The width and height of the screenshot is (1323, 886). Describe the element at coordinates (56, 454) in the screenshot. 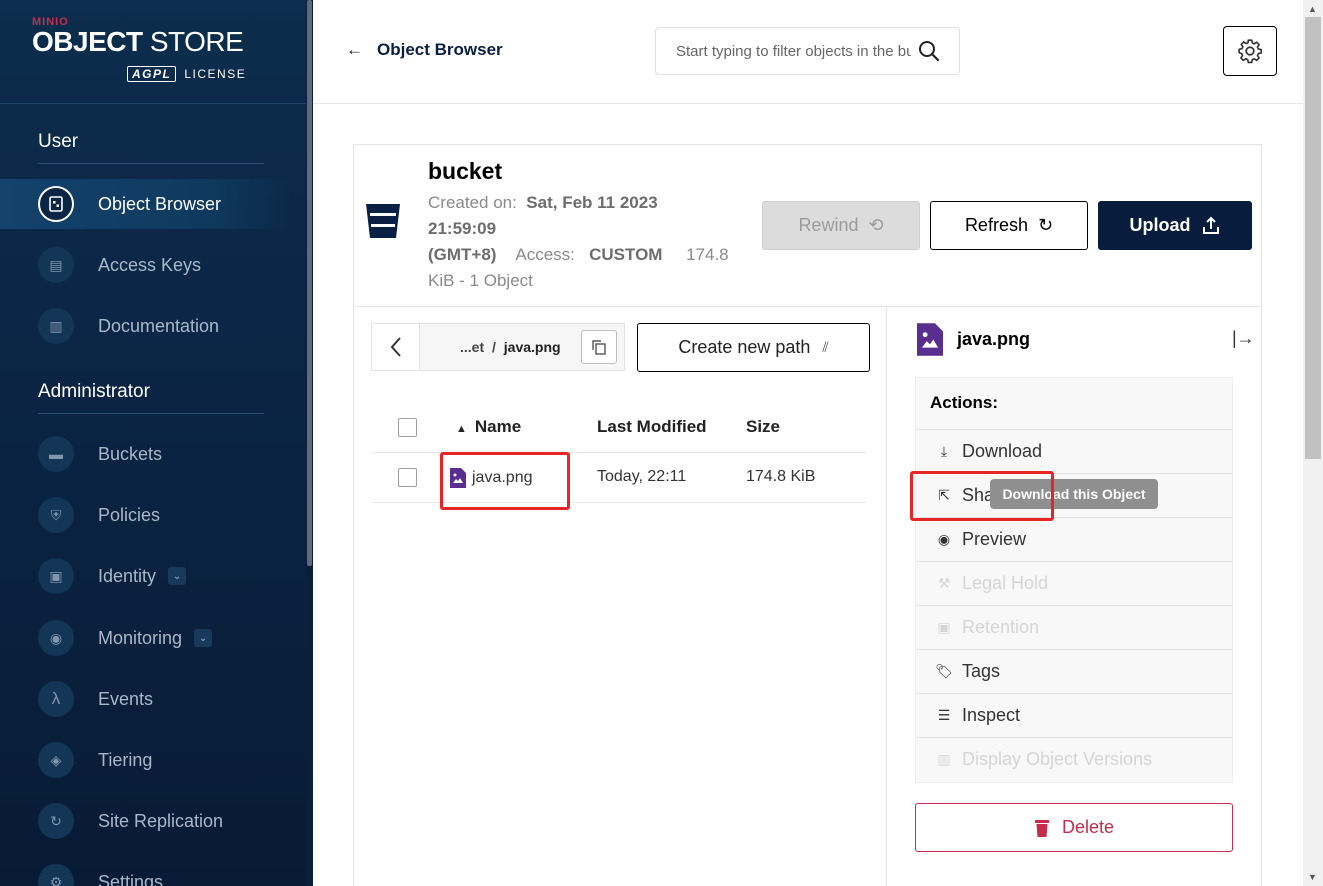

I see `bucket-icon: ▬` at that location.